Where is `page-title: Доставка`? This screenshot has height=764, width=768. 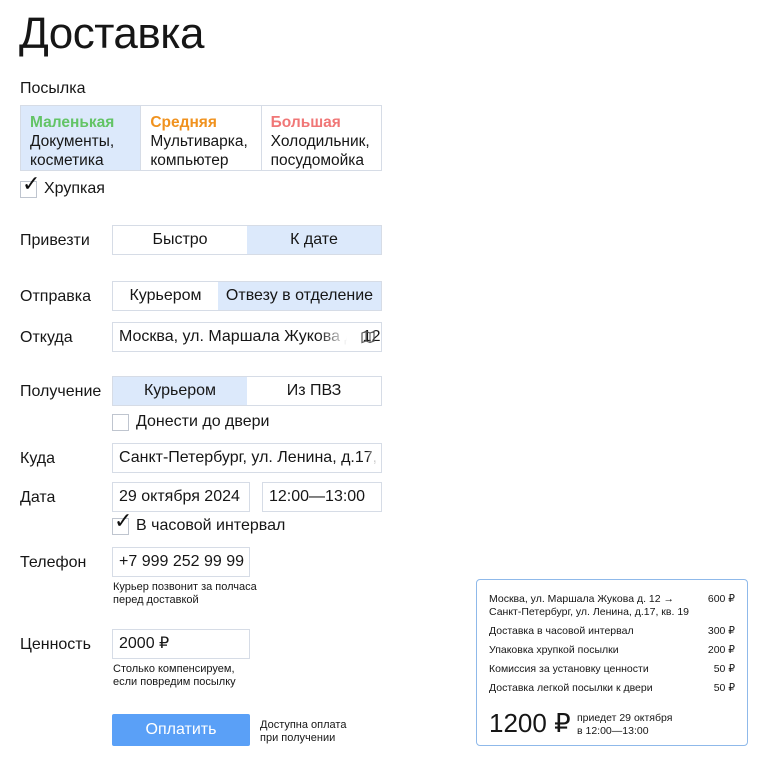
page-title: Доставка is located at coordinates (111, 33).